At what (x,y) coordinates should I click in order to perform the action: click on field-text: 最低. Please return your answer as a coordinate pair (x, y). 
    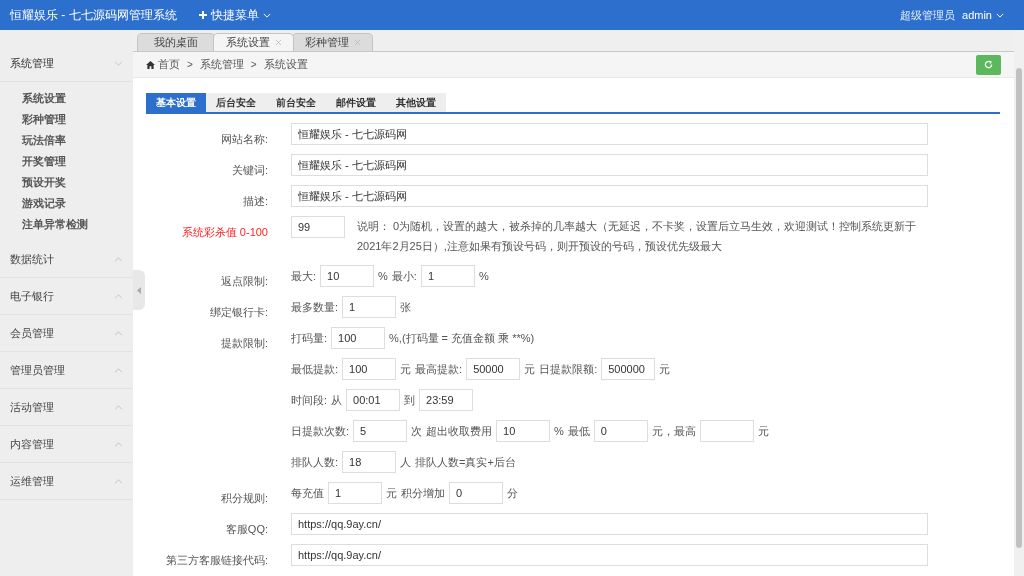
    Looking at the image, I should click on (578, 431).